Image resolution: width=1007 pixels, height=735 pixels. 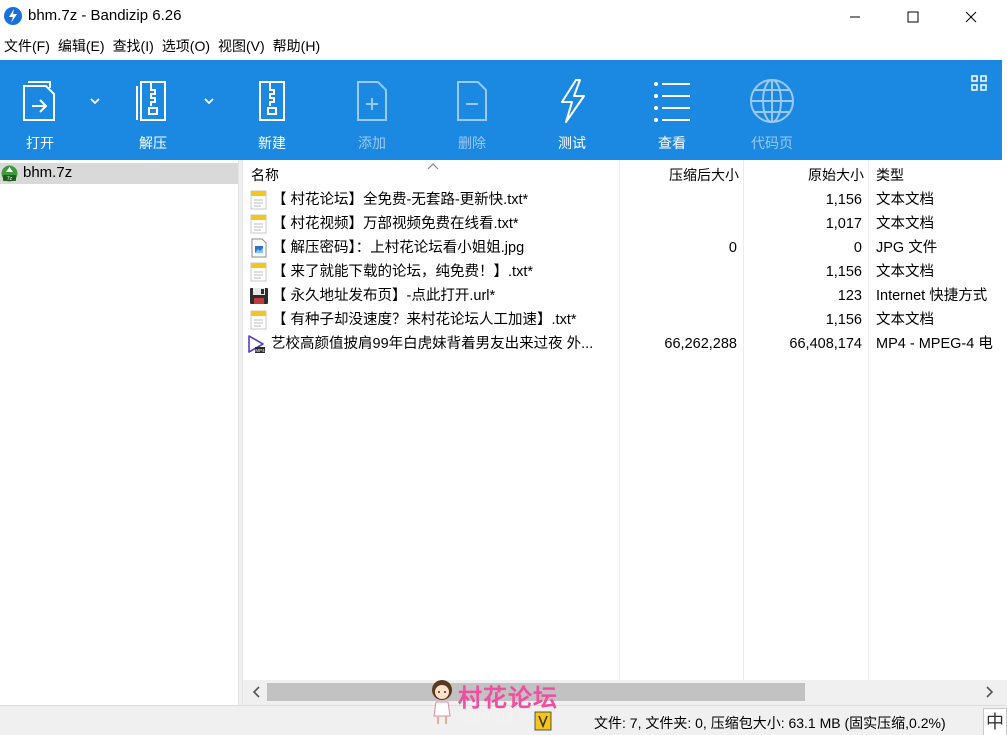 What do you see at coordinates (296, 46) in the screenshot?
I see `menu-help: 帮助(H)` at bounding box center [296, 46].